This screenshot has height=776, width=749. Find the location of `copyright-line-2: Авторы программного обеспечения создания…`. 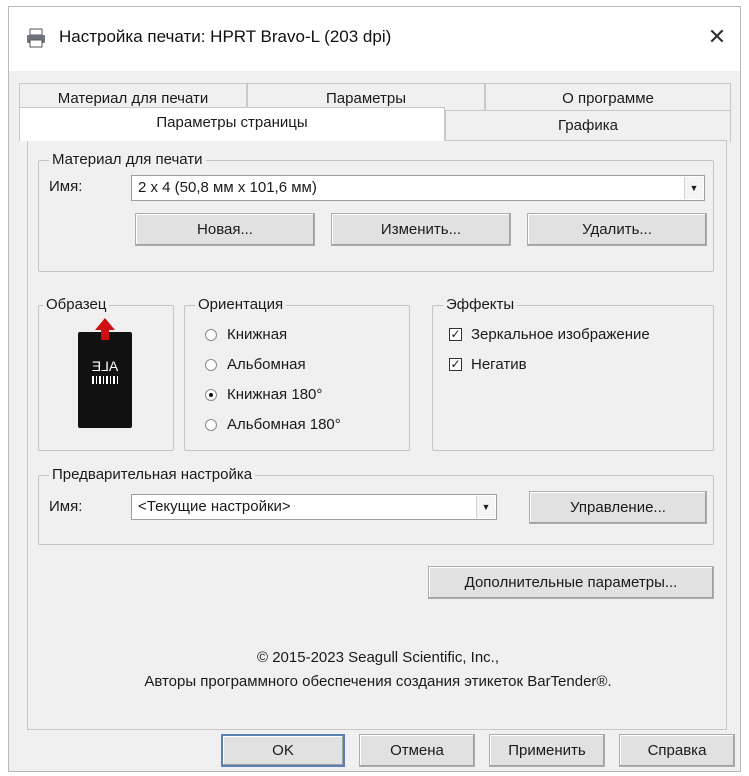

copyright-line-2: Авторы программного обеспечения создания… is located at coordinates (378, 681).